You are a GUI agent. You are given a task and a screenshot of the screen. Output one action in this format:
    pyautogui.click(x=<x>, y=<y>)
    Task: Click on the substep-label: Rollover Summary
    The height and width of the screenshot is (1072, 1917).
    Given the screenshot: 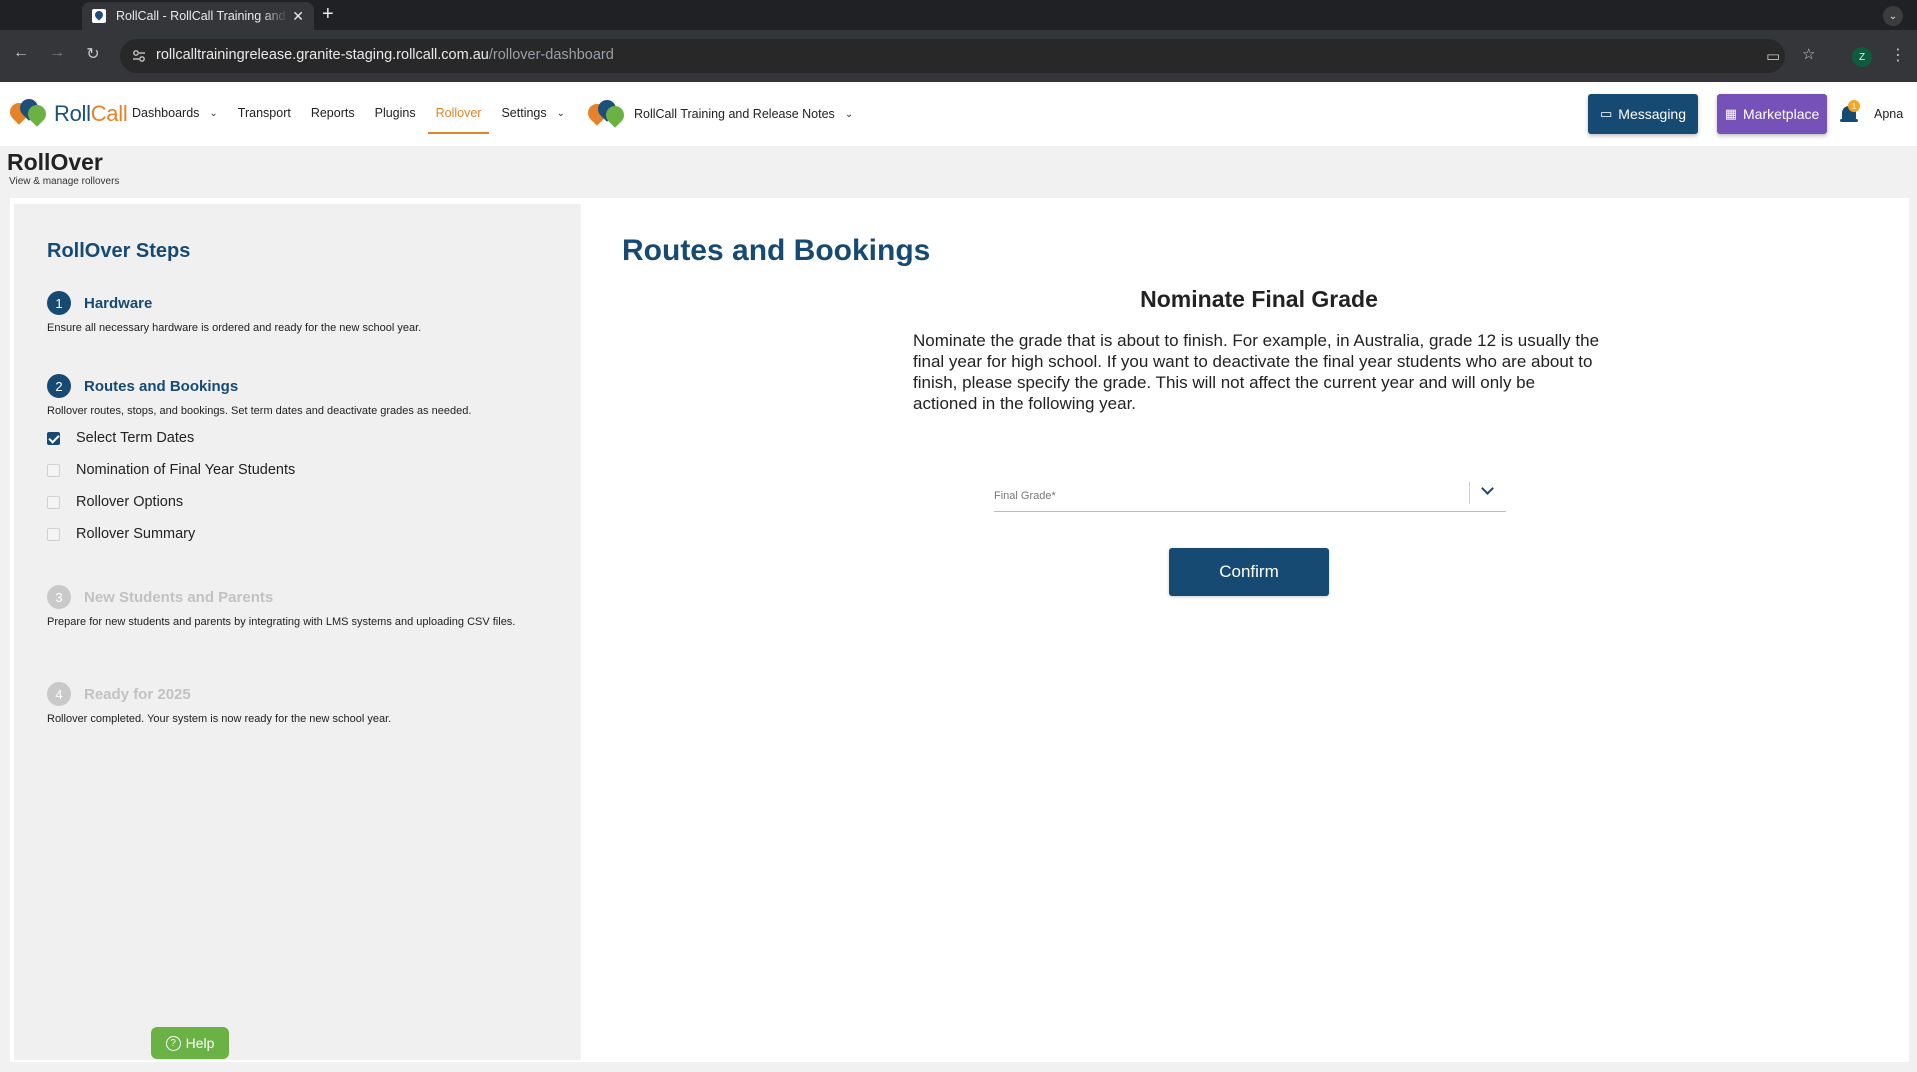 What is the action you would take?
    pyautogui.click(x=136, y=534)
    